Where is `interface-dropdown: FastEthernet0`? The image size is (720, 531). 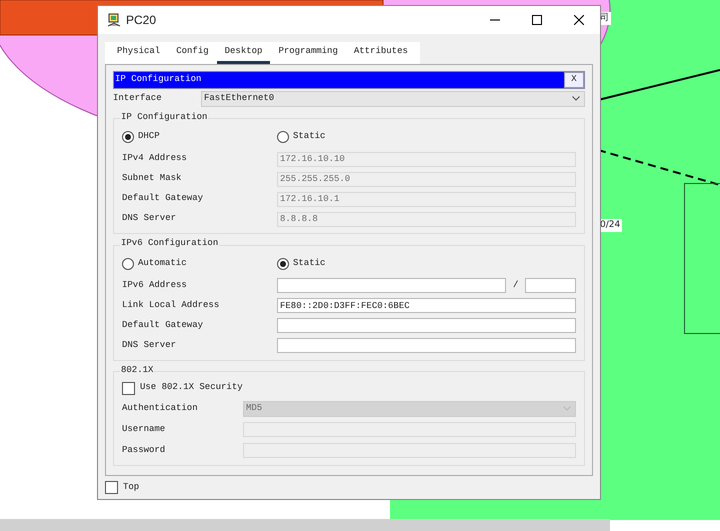 interface-dropdown: FastEthernet0 is located at coordinates (393, 98).